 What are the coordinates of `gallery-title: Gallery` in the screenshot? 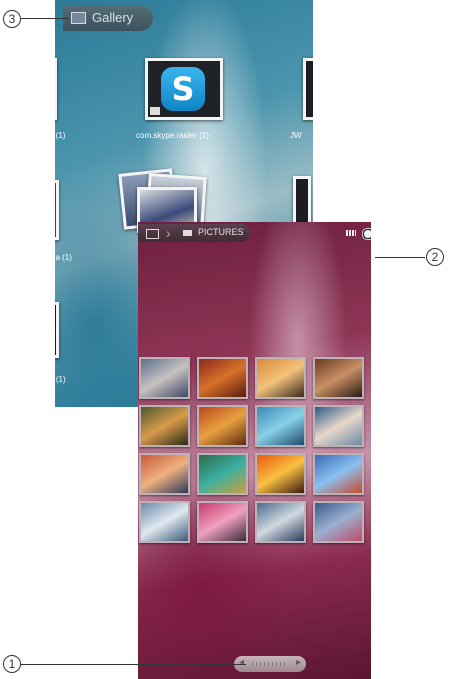 It's located at (113, 17).